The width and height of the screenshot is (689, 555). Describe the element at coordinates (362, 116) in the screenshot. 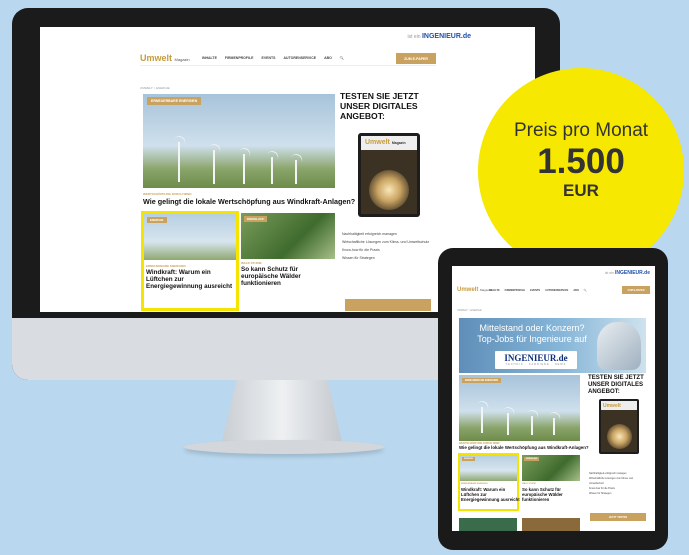

I see `offer-headline-line: ANGEBOT:` at that location.